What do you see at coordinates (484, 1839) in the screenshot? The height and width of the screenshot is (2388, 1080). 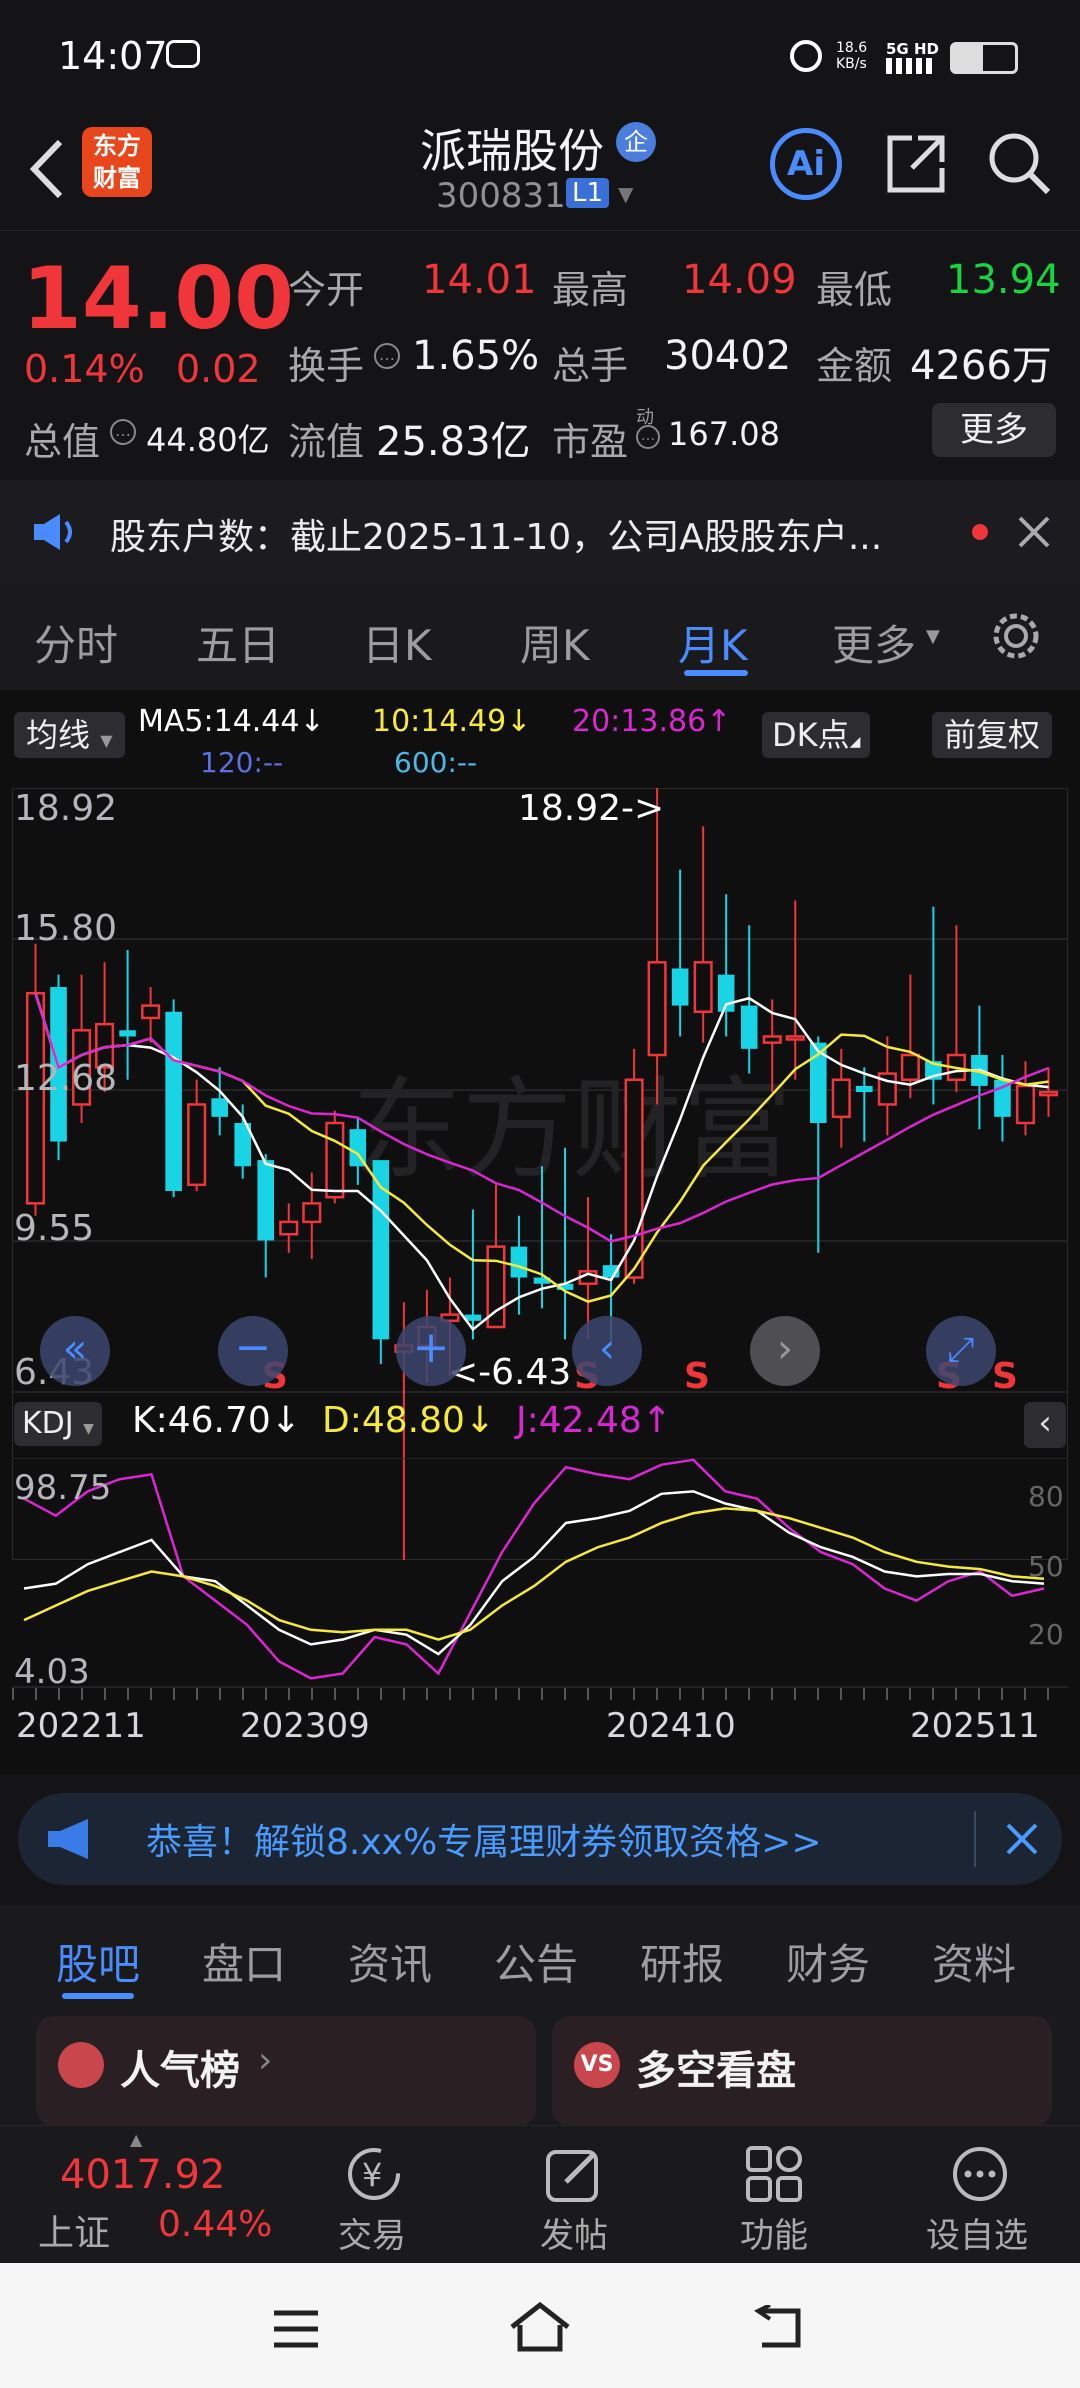 I see `promo-text: 恭喜！解锁8.xx%专属理财券领取资格>>` at bounding box center [484, 1839].